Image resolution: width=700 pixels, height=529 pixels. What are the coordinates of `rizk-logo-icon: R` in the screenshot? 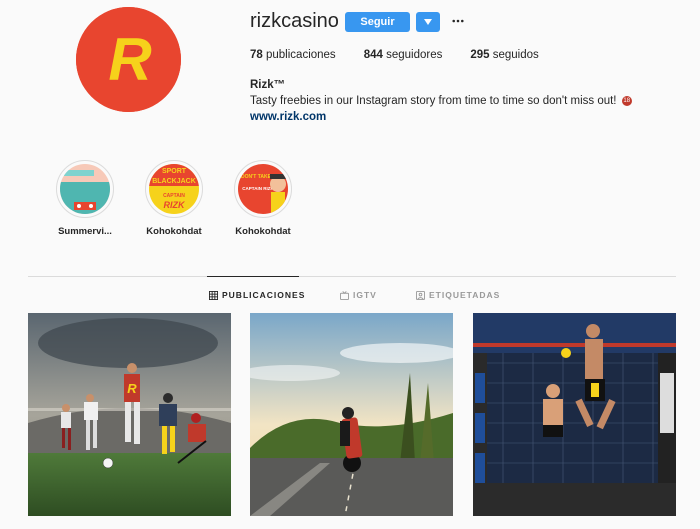 It's located at (128, 59).